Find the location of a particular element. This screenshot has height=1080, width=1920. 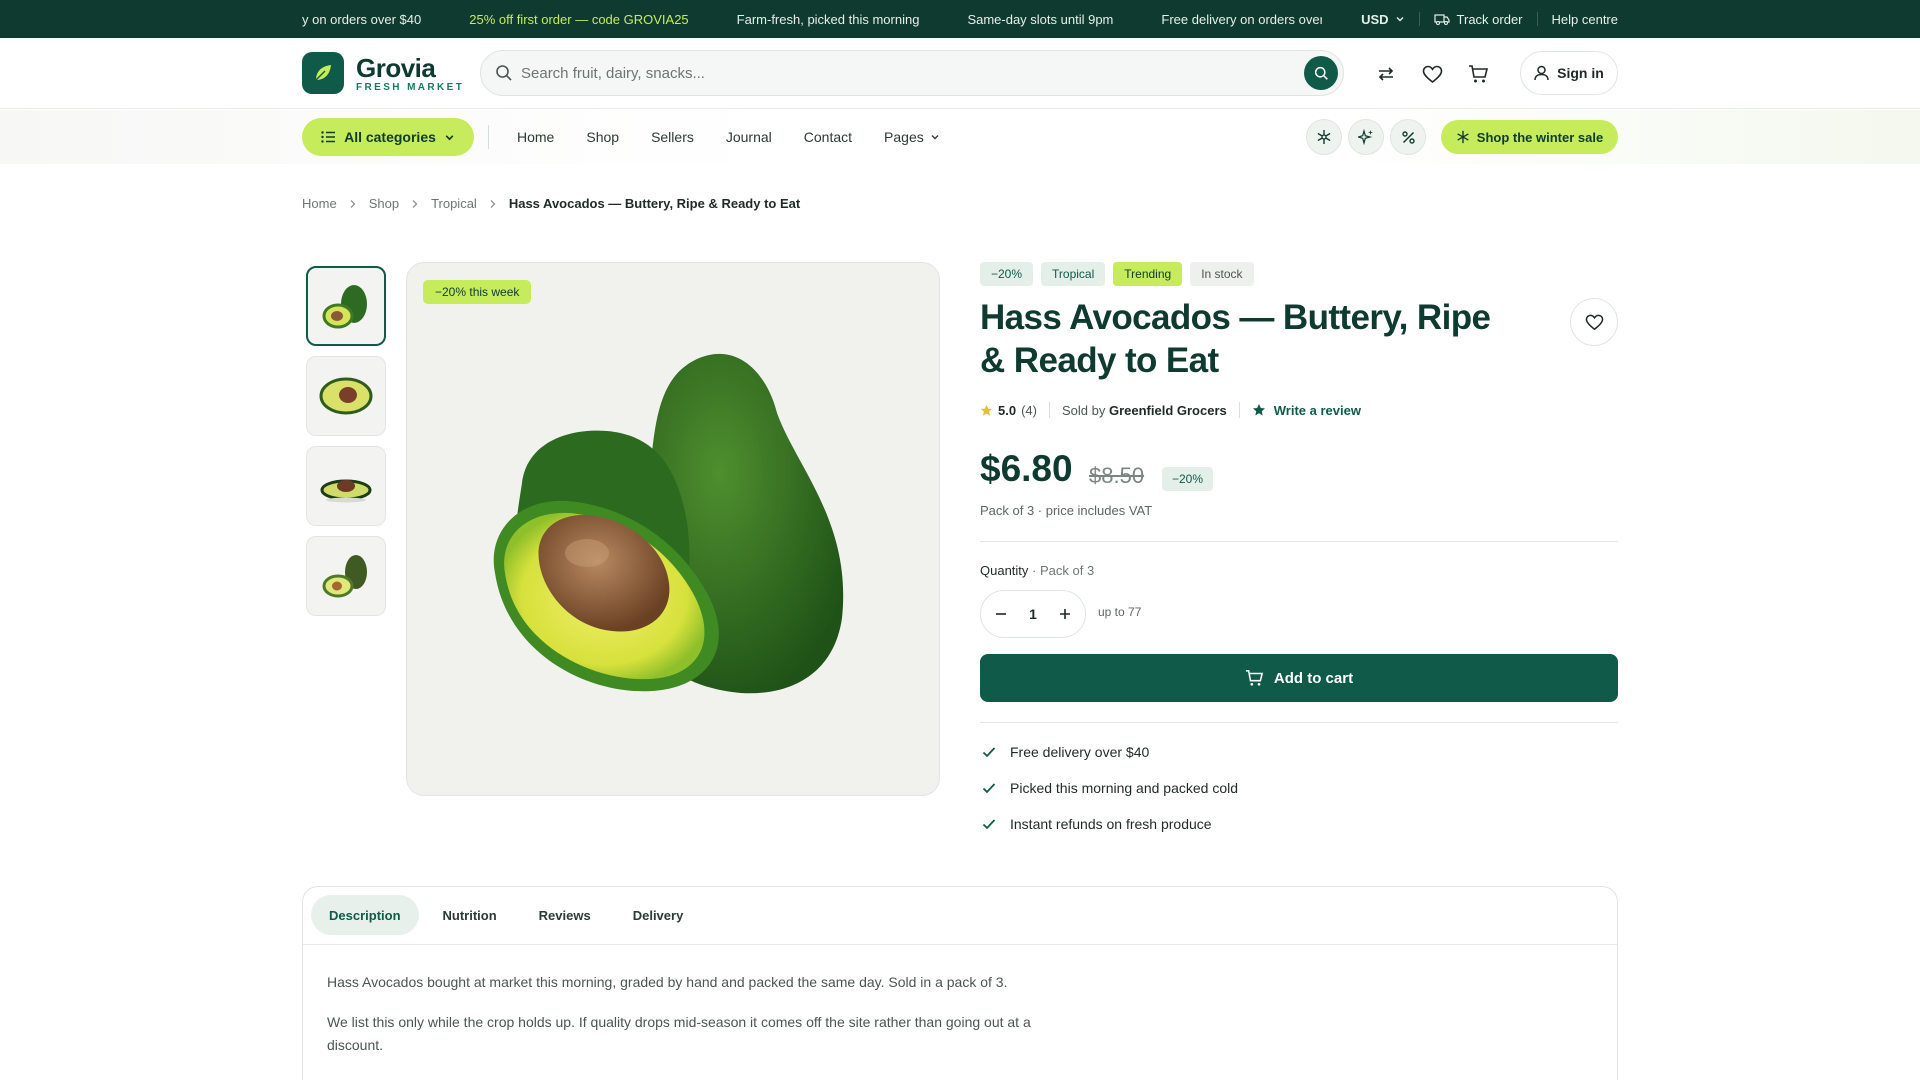

compare-arrows-icon is located at coordinates (1386, 74).